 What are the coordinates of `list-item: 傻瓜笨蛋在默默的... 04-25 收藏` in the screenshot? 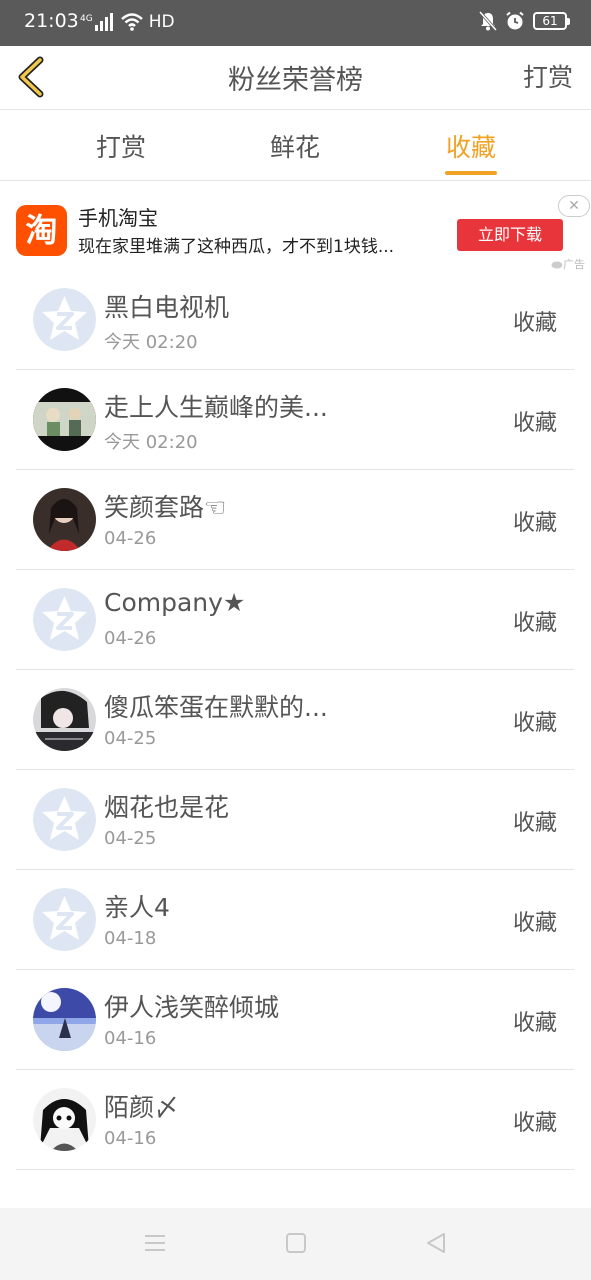 It's located at (295, 720).